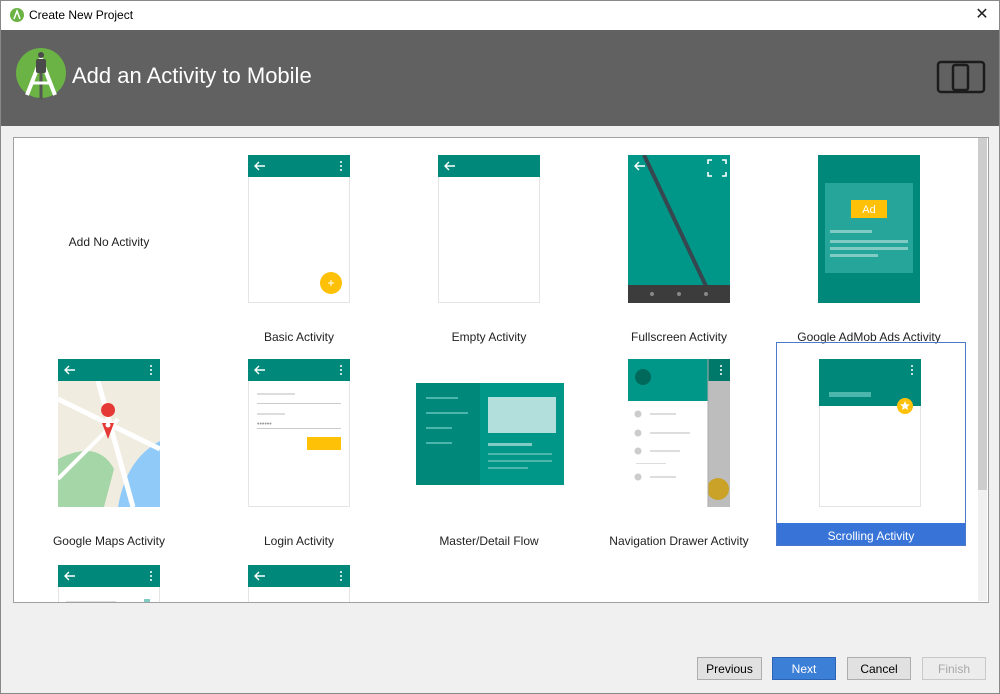 This screenshot has width=1000, height=694. Describe the element at coordinates (192, 75) in the screenshot. I see `page-title: Add an Activity to Mobile` at that location.